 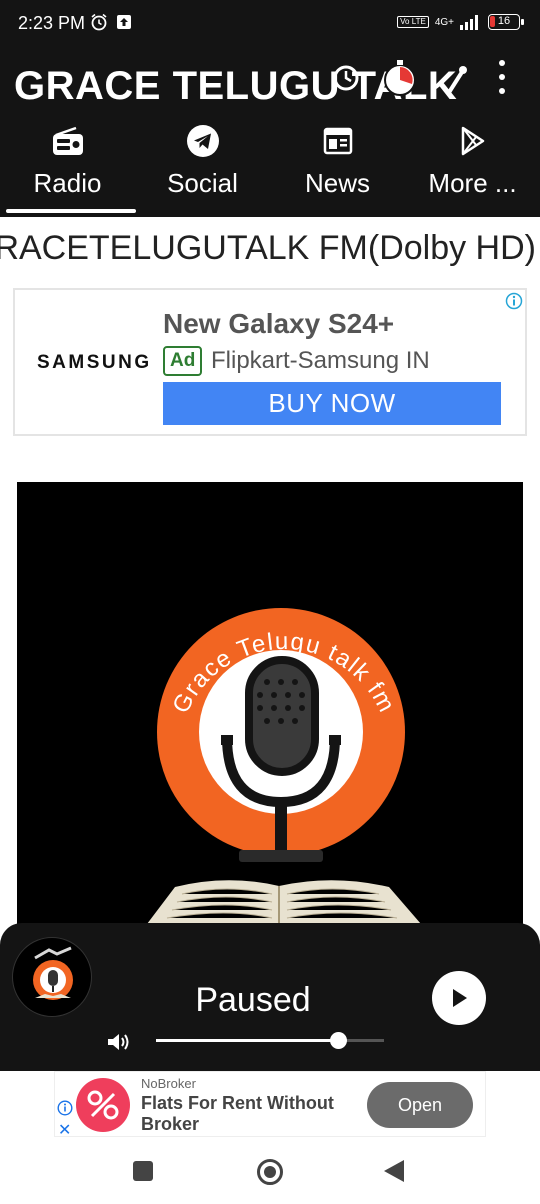 I want to click on tab-radio: Radio, so click(x=68, y=168).